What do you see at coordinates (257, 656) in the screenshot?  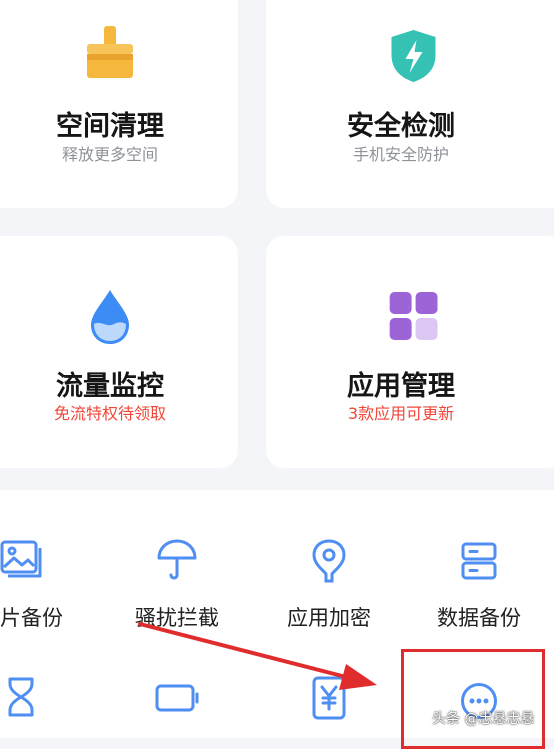 I see `annotation-arrow-icon` at bounding box center [257, 656].